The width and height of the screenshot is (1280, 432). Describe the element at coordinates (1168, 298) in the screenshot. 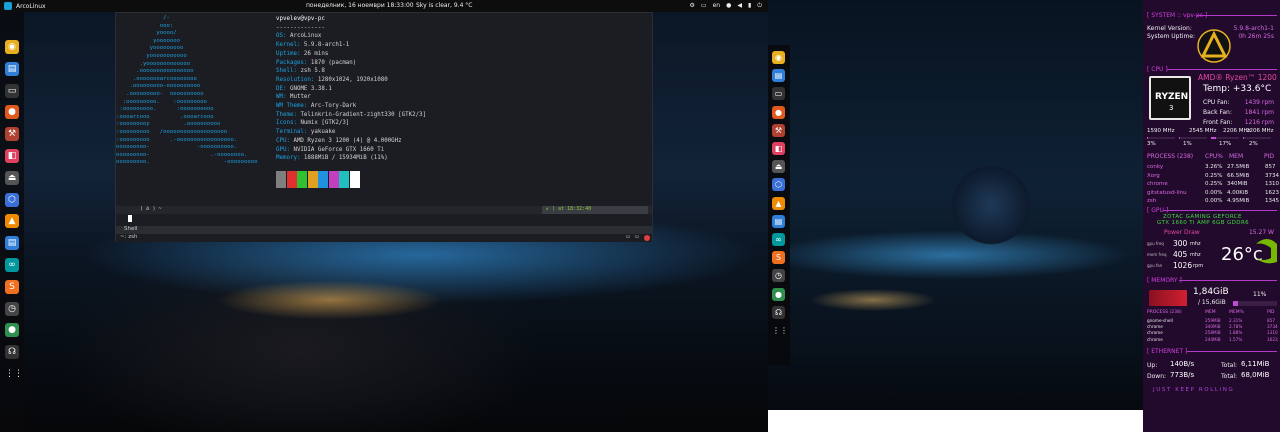

I see `ram-stick-icon` at that location.